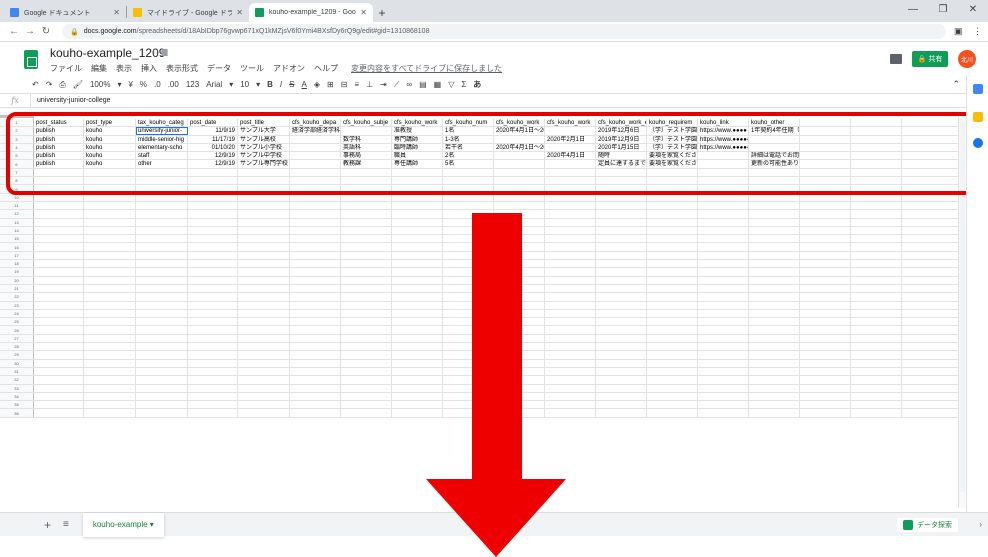  I want to click on row-number: 3, so click(17, 139).